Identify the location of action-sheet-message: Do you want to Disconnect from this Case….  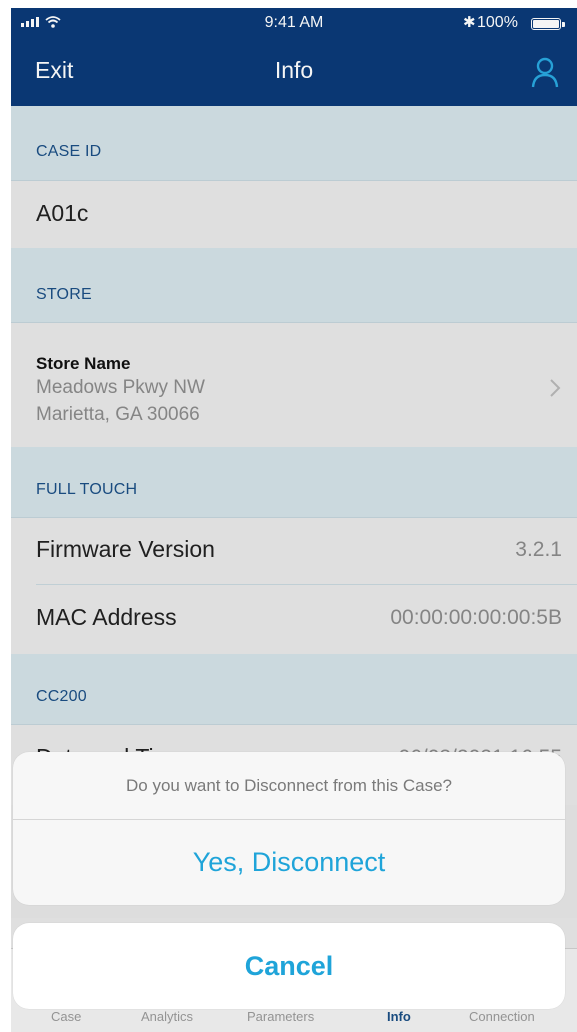
(289, 786).